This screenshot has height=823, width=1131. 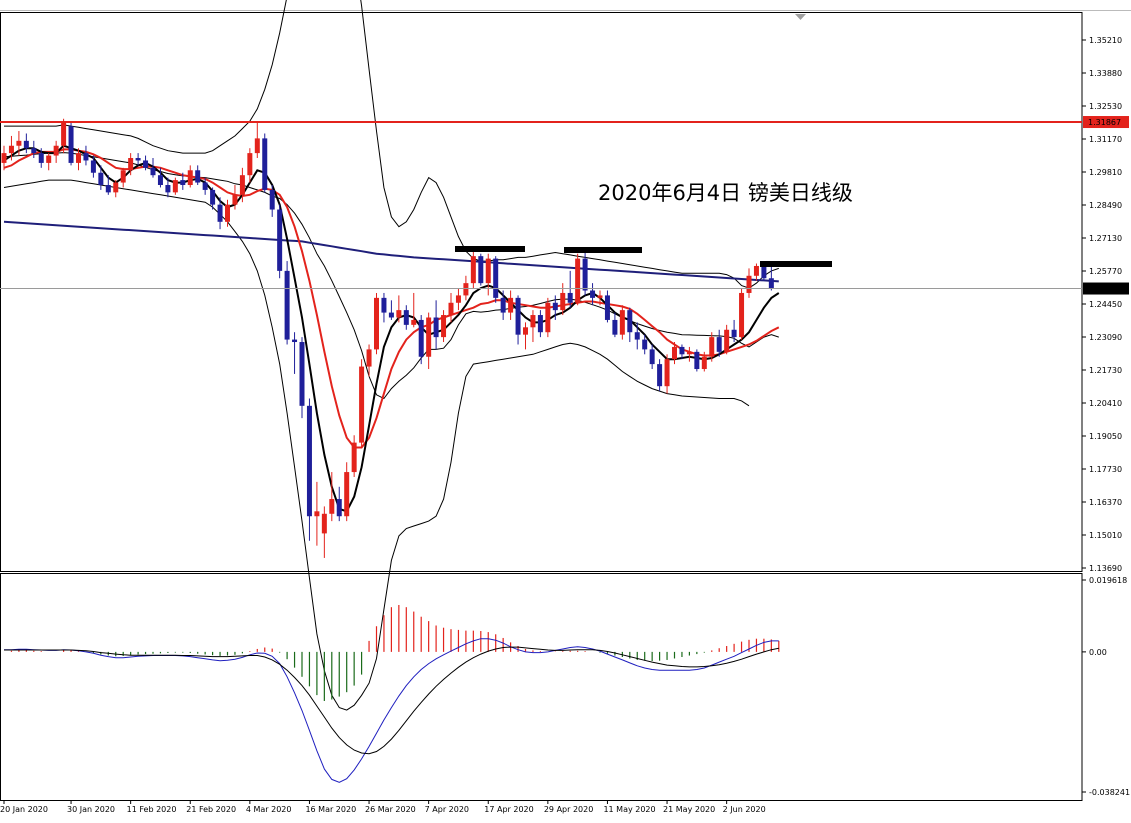 I want to click on x-tick-label: 11 Feb 2020, so click(x=152, y=809).